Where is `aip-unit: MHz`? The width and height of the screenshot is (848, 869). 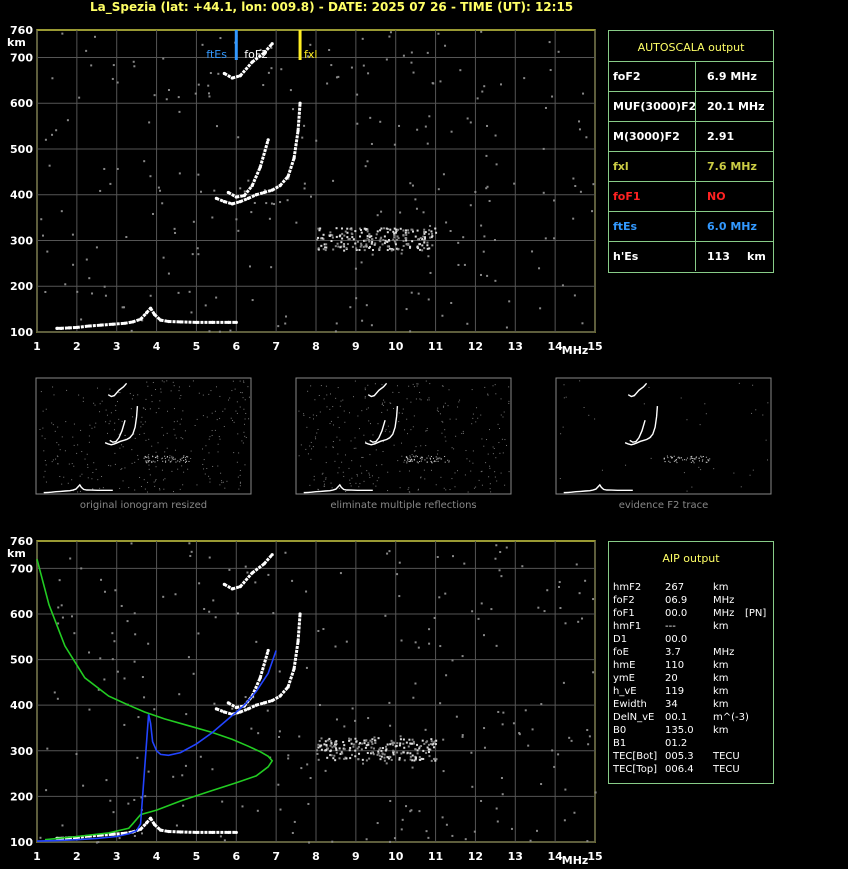 aip-unit: MHz is located at coordinates (724, 652).